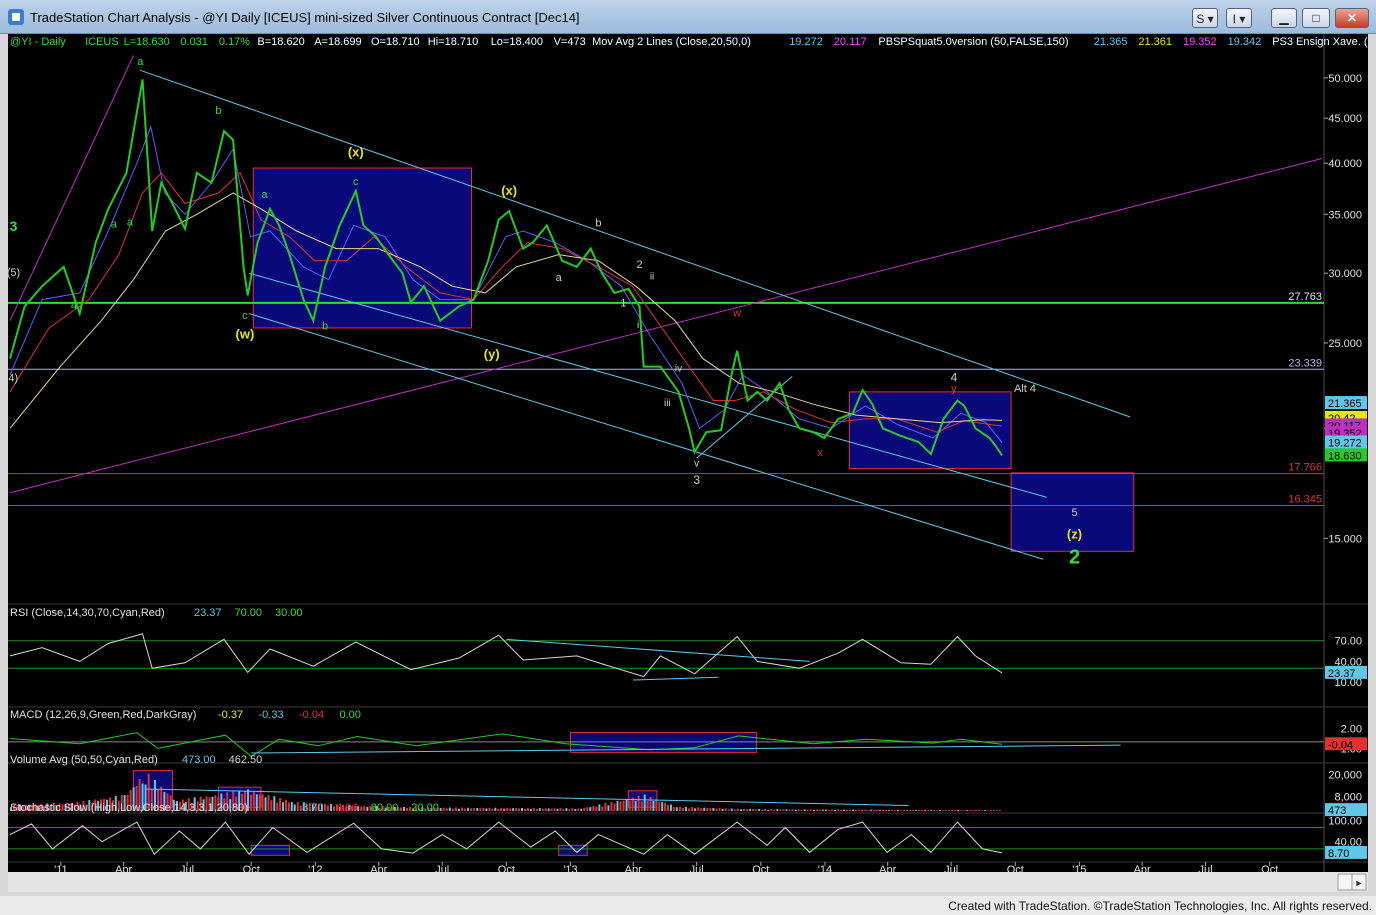 The width and height of the screenshot is (1376, 915). Describe the element at coordinates (395, 42) in the screenshot. I see `price-header-item: O=18.710` at that location.